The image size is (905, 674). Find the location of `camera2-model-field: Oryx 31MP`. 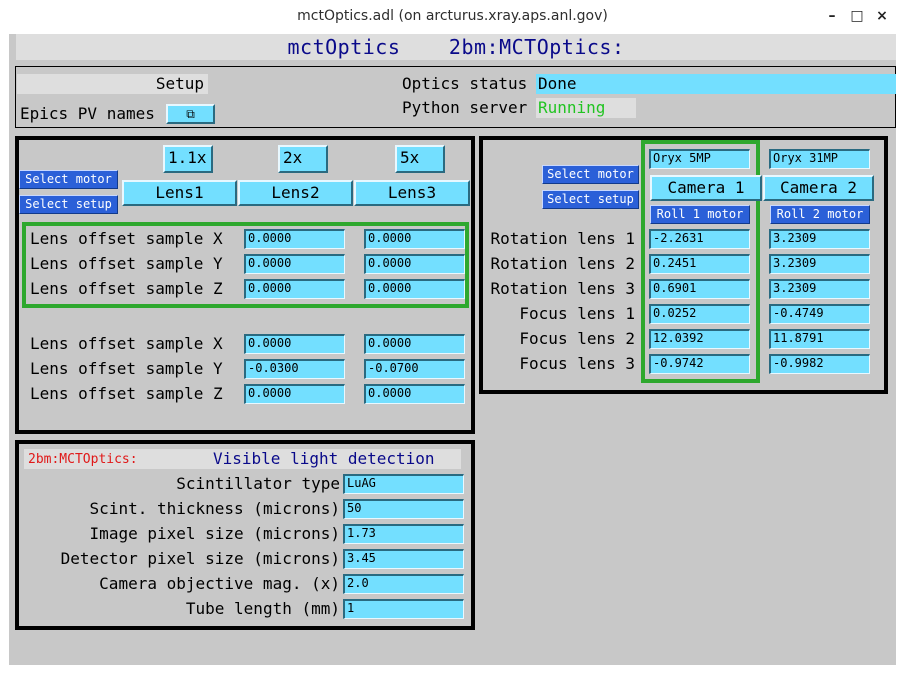

camera2-model-field: Oryx 31MP is located at coordinates (819, 159).